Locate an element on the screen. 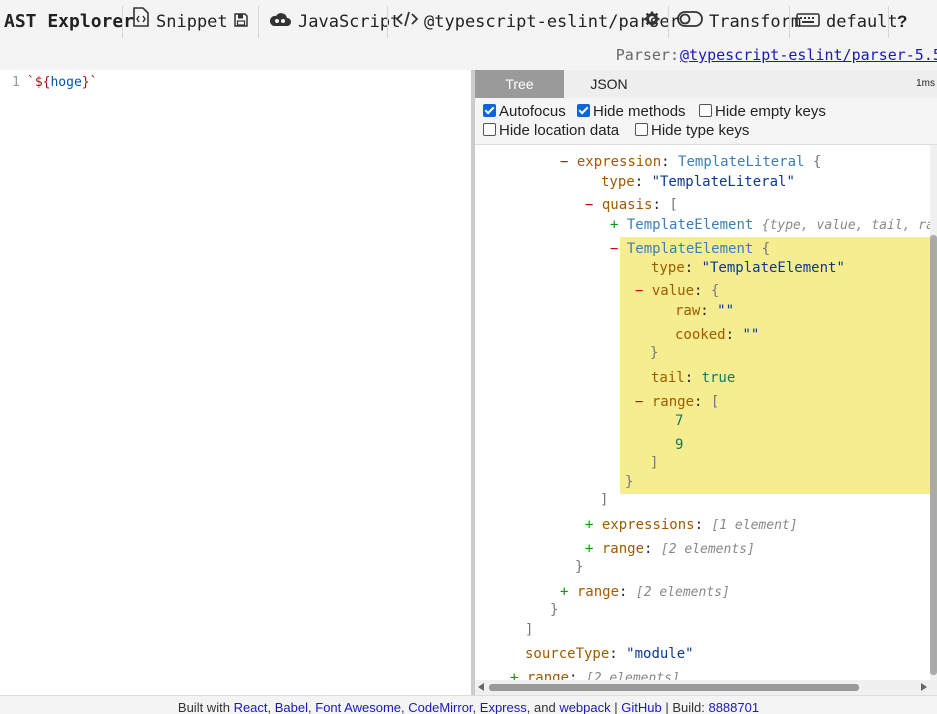 Image resolution: width=937 pixels, height=714 pixels. snippet-label: Snippet is located at coordinates (192, 22).